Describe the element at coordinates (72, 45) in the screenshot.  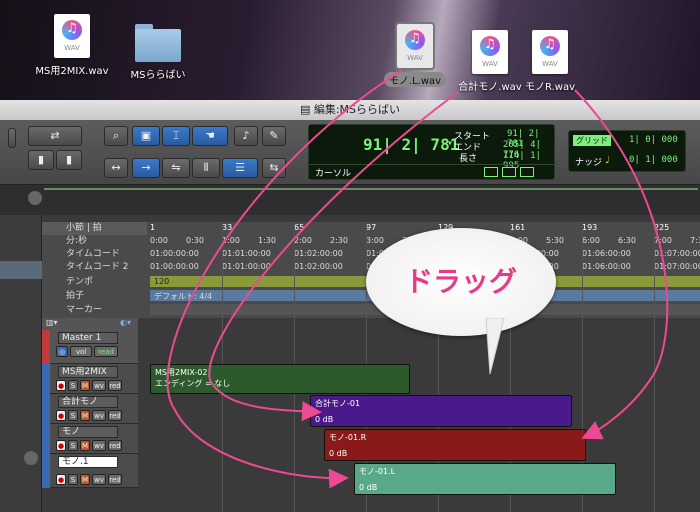
I see `file-icon-ms2mix: WAV MS用2MIX.wav` at that location.